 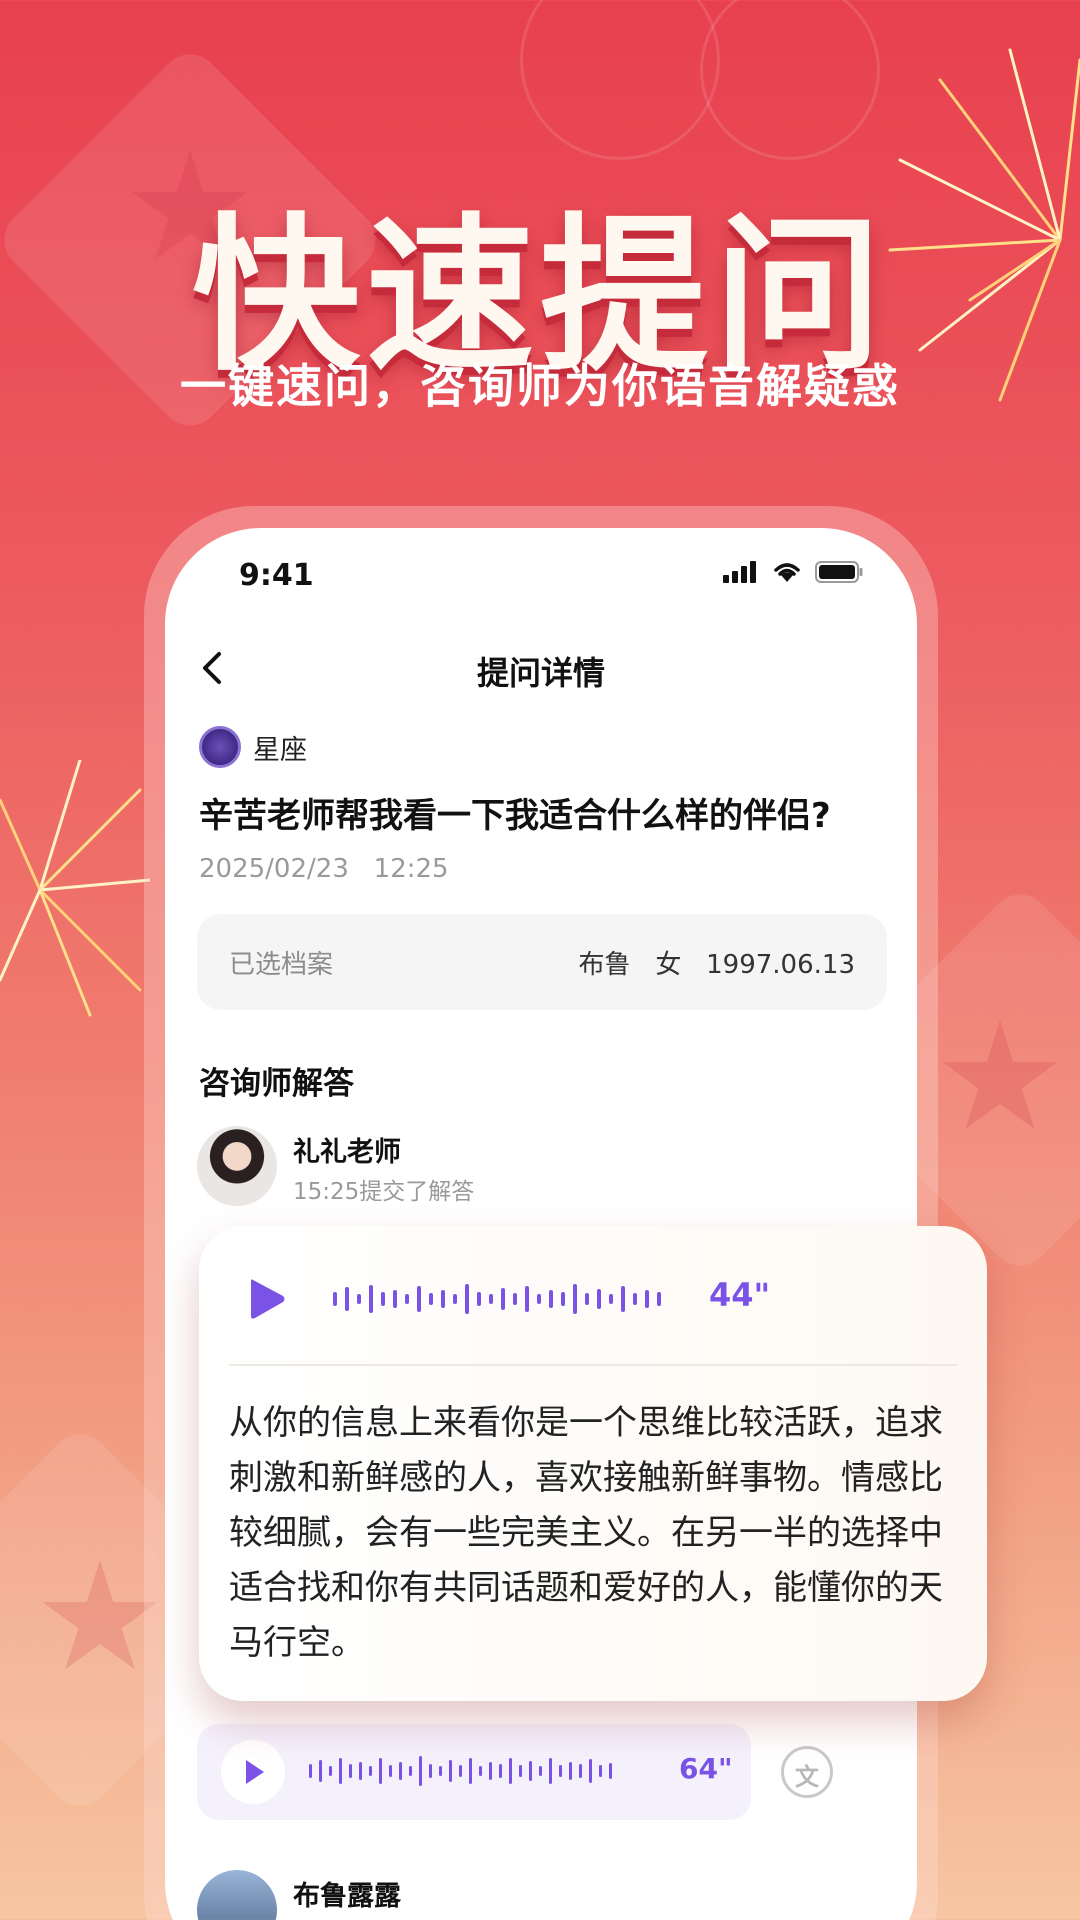 I want to click on nav-bar: 提问详情, so click(x=541, y=668).